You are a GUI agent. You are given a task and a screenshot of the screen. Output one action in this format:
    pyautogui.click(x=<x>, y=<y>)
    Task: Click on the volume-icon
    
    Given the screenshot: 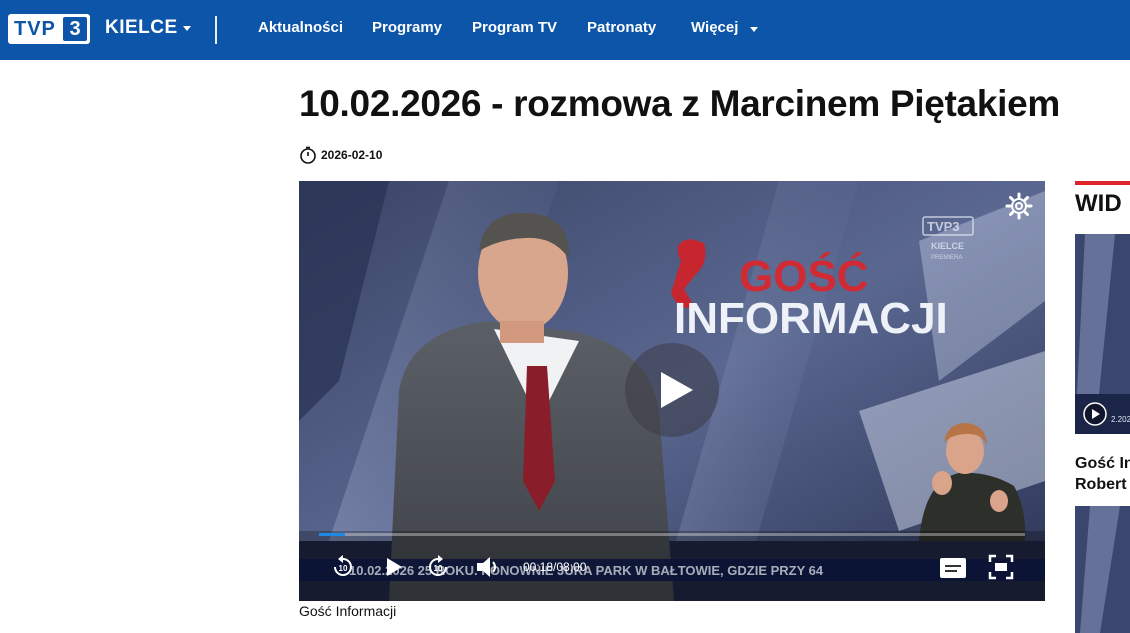 What is the action you would take?
    pyautogui.click(x=488, y=567)
    